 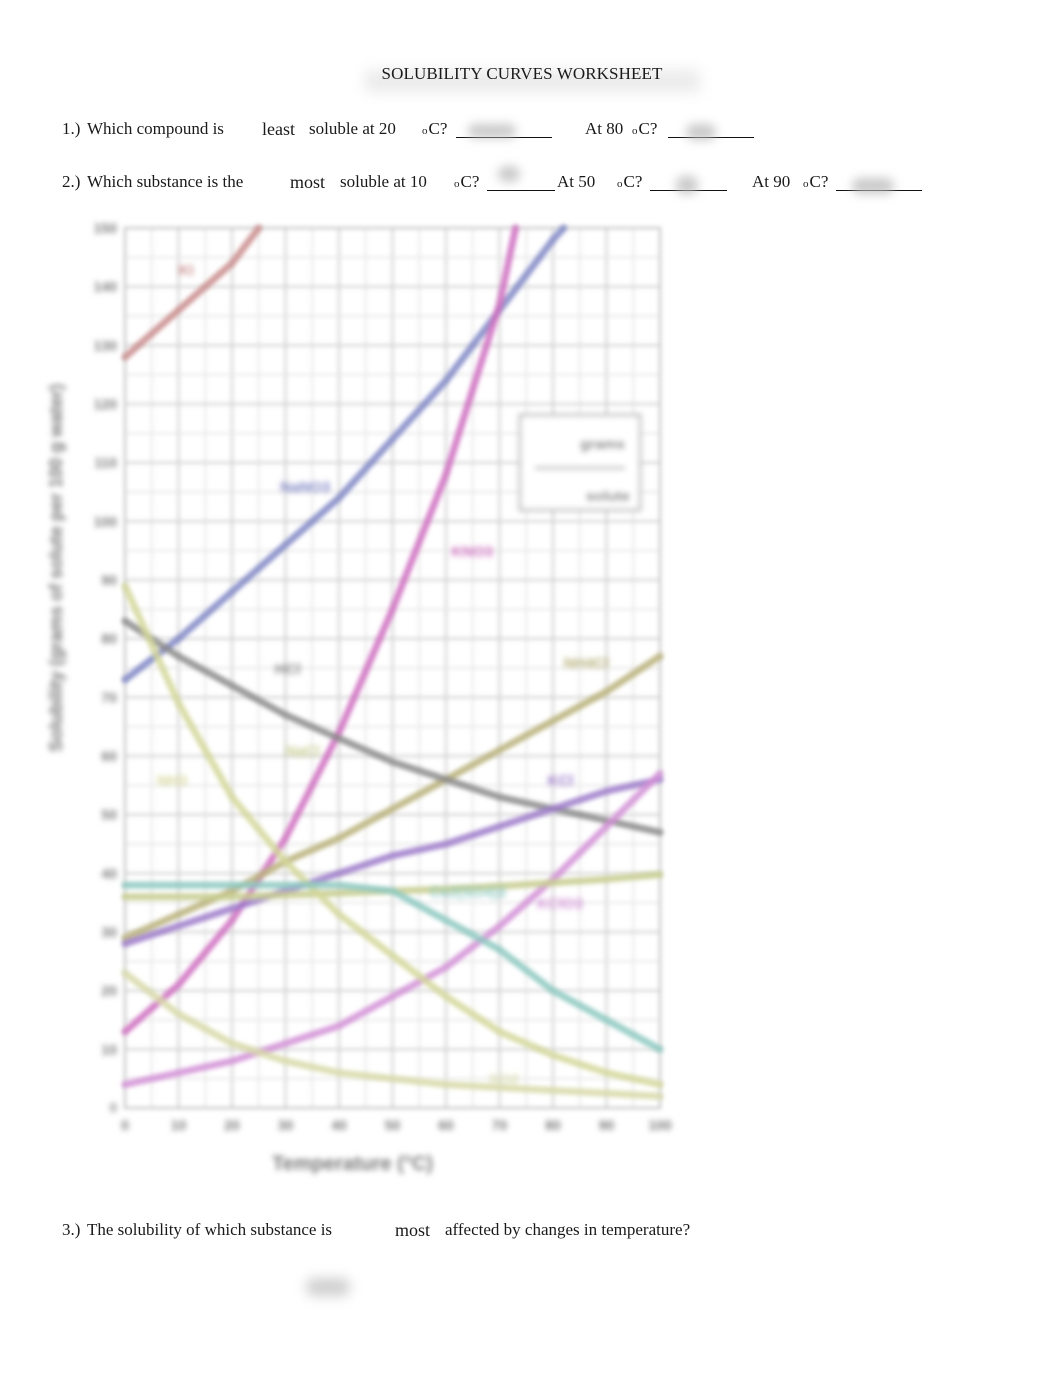 What do you see at coordinates (303, 751) in the screenshot?
I see `curve-label: NaCl` at bounding box center [303, 751].